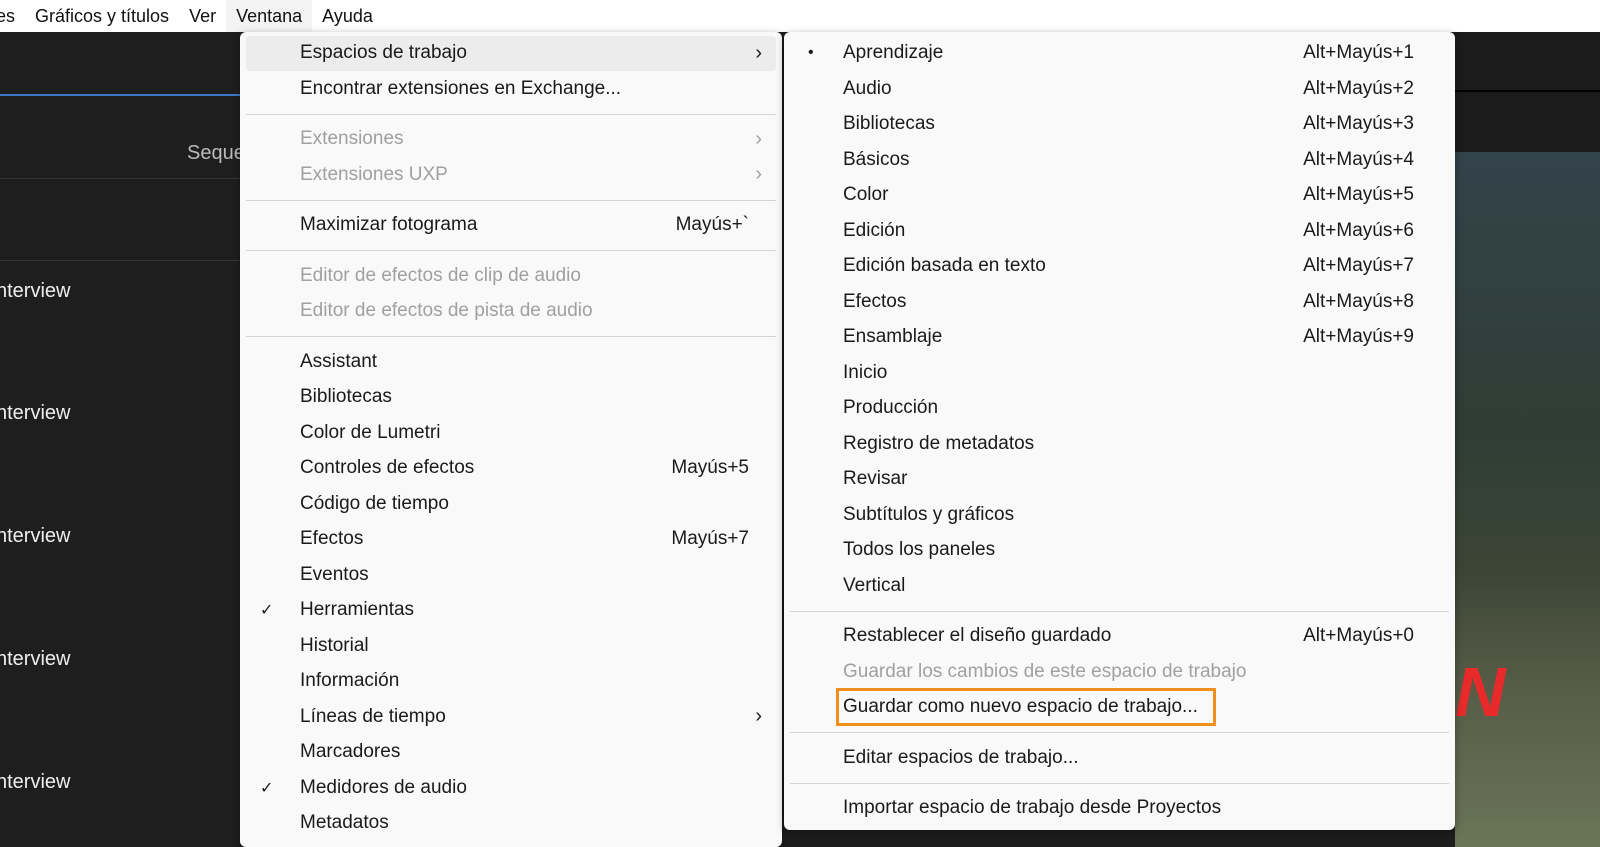  Describe the element at coordinates (1119, 480) in the screenshot. I see `workspace-revisar: Revisar` at that location.